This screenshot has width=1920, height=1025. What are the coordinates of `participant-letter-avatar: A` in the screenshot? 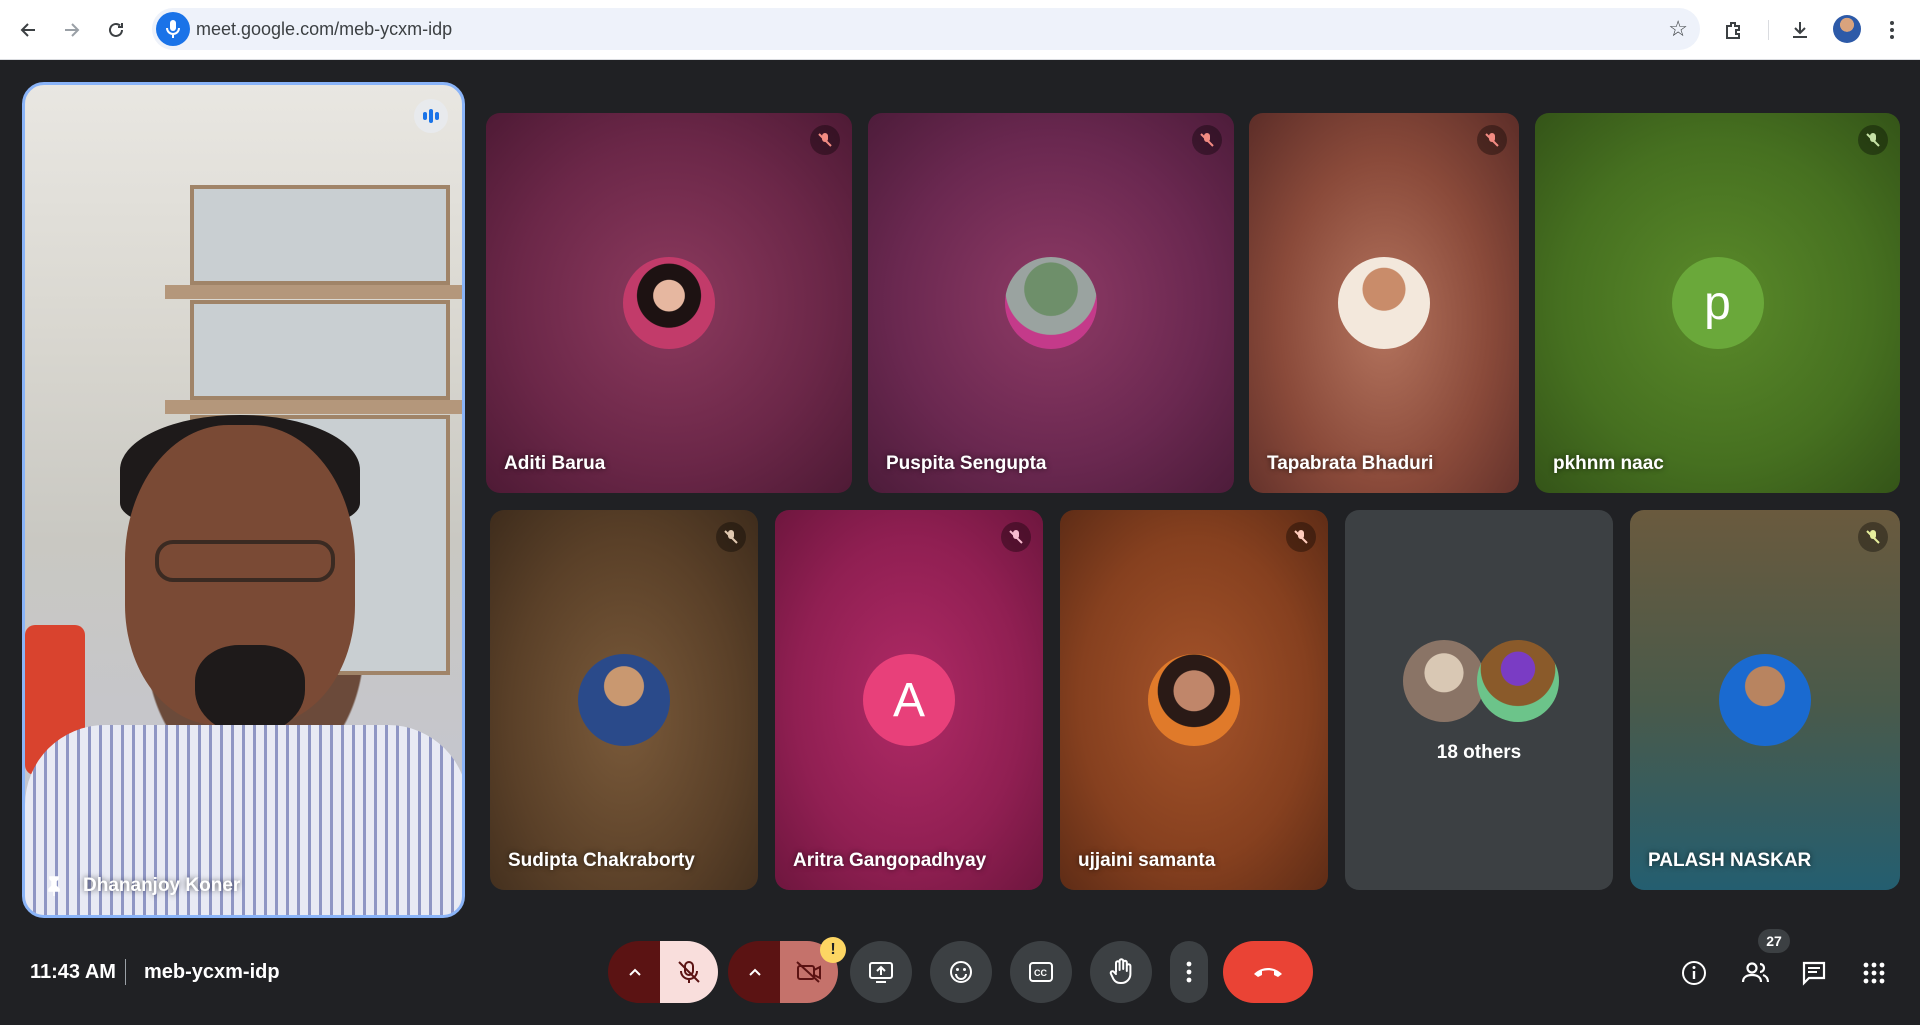 It's located at (909, 700).